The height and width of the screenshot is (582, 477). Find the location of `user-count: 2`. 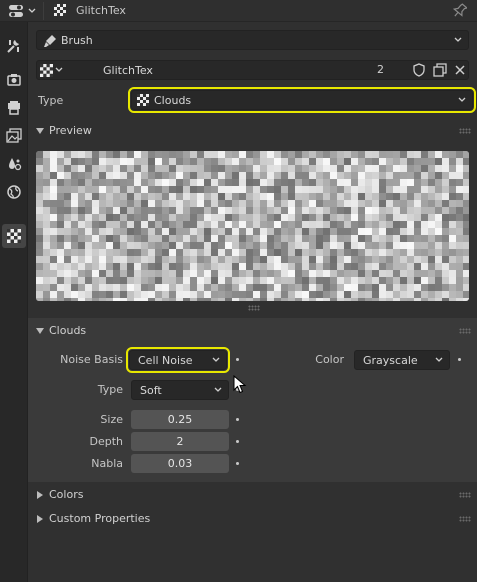

user-count: 2 is located at coordinates (380, 69).